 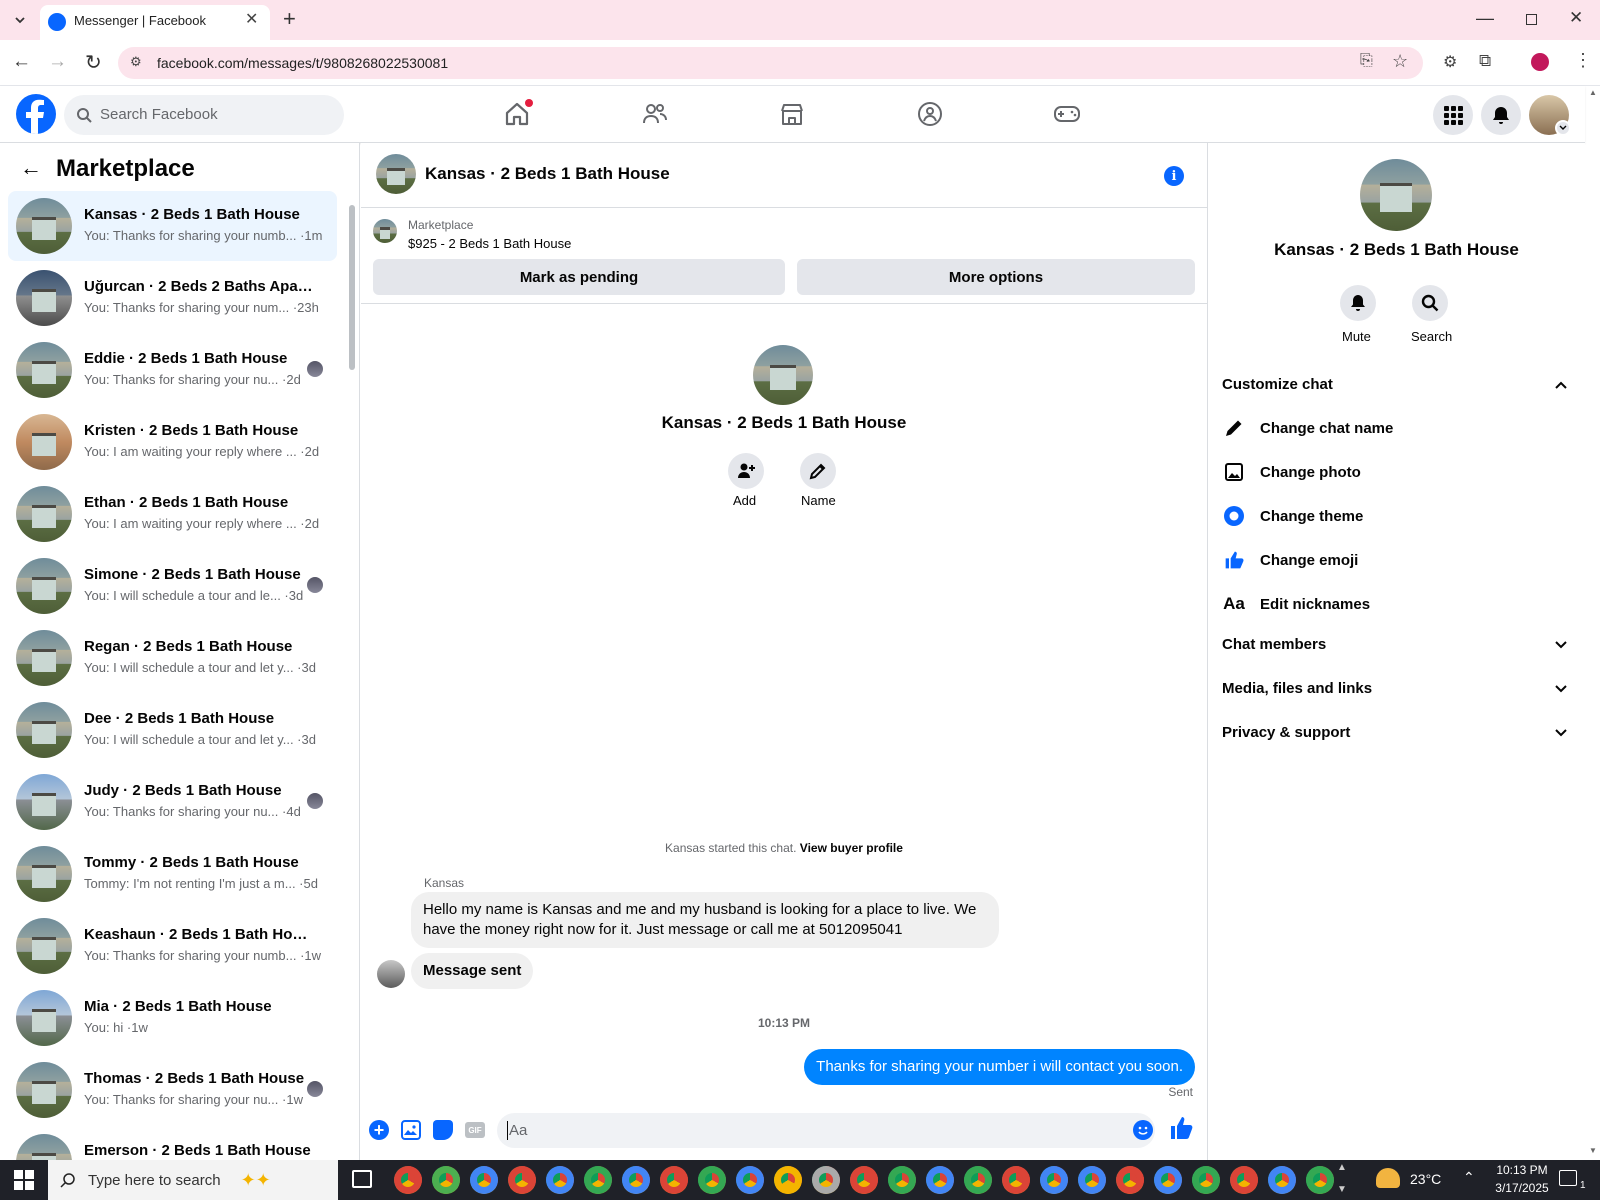 What do you see at coordinates (1522, 1170) in the screenshot?
I see `clock-time: 10:13 PM` at bounding box center [1522, 1170].